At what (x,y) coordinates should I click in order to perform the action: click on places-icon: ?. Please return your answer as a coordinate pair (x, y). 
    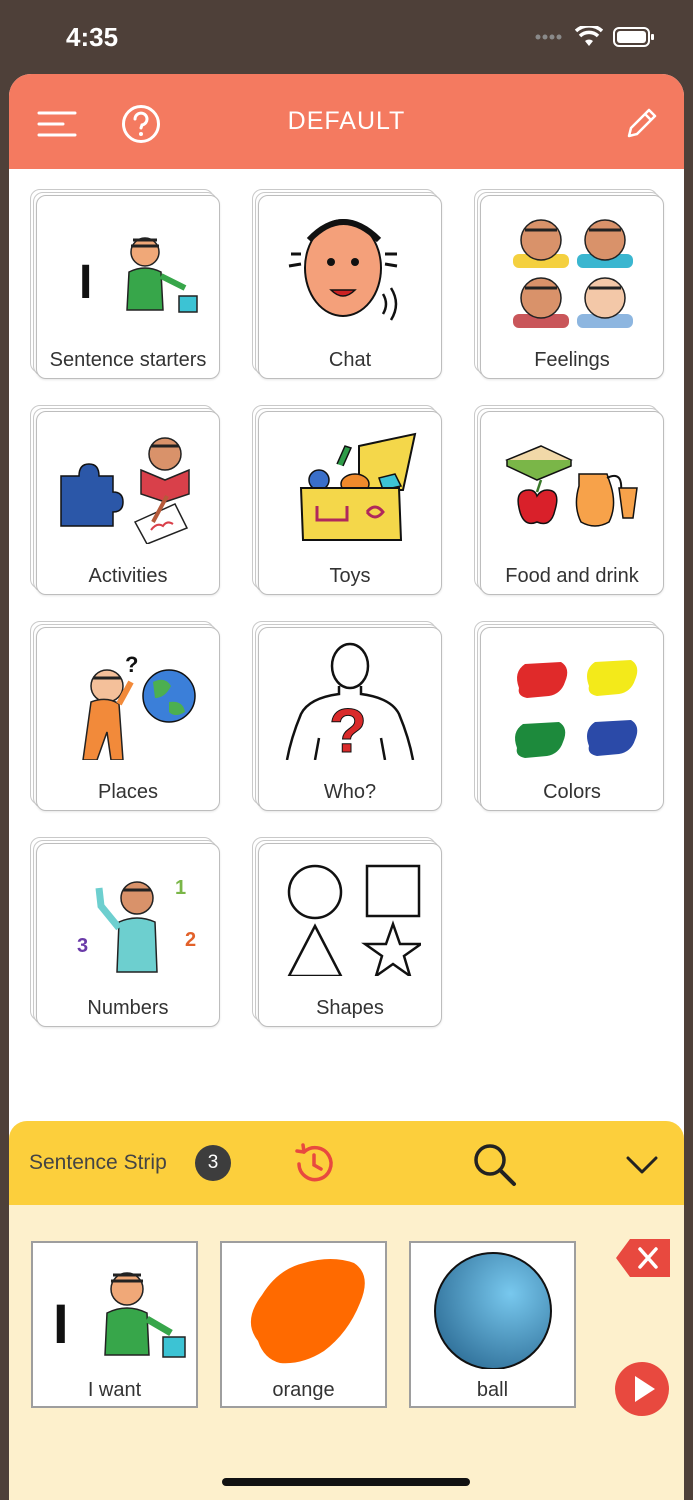
    Looking at the image, I should click on (139, 706).